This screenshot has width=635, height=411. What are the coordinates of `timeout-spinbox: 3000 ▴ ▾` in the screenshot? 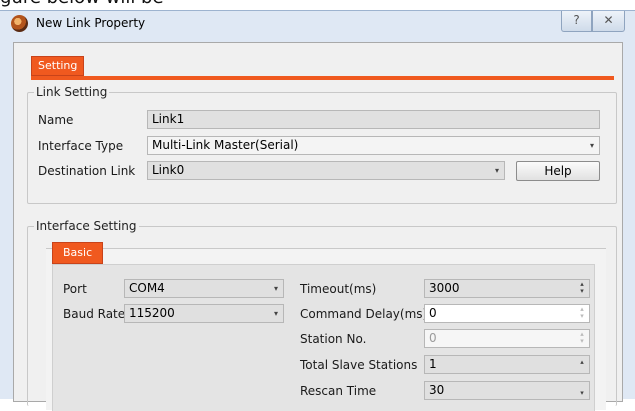 It's located at (507, 288).